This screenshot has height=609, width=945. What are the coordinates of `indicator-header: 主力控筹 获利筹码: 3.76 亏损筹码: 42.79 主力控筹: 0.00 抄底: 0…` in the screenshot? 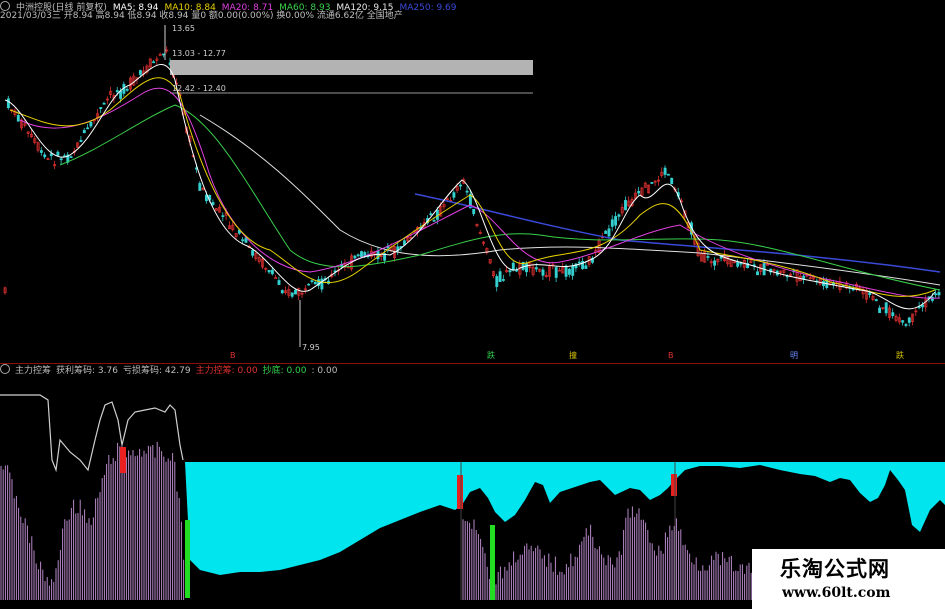 It's located at (171, 370).